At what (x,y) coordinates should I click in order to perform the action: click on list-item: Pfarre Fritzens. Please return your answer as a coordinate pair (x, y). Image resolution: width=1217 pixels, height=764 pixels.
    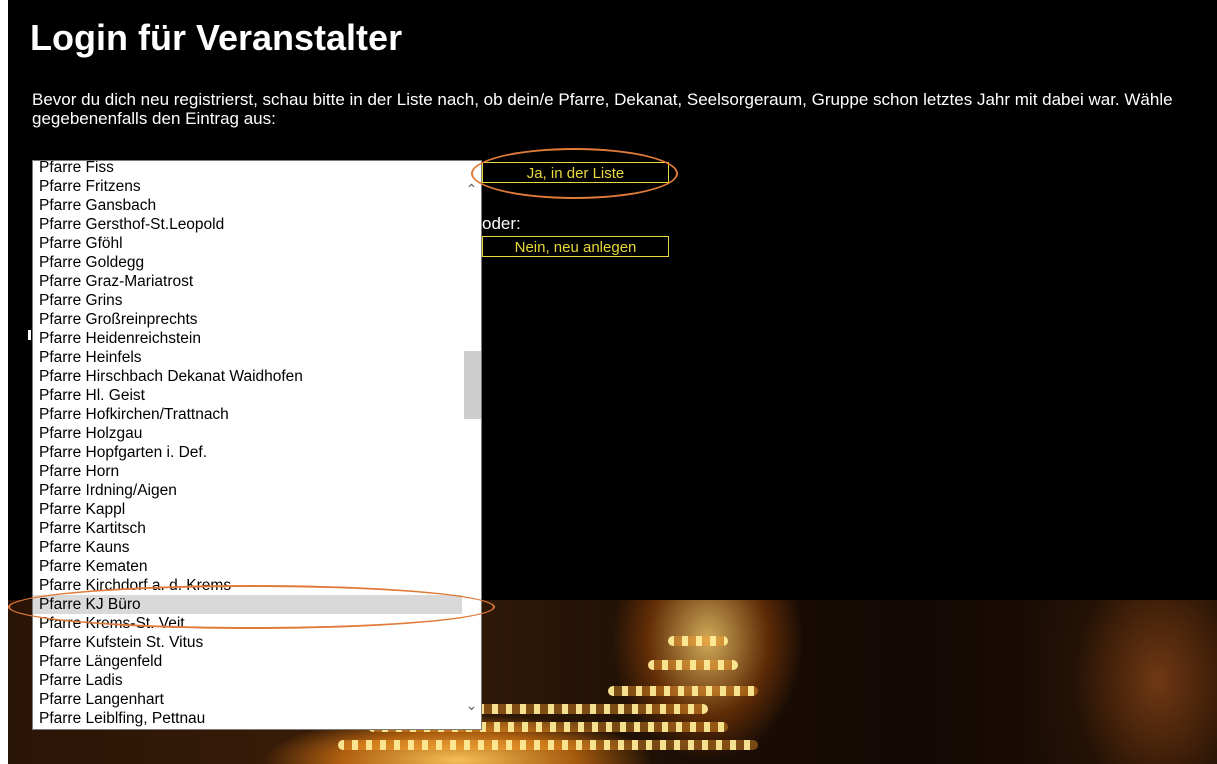
    Looking at the image, I should click on (248, 186).